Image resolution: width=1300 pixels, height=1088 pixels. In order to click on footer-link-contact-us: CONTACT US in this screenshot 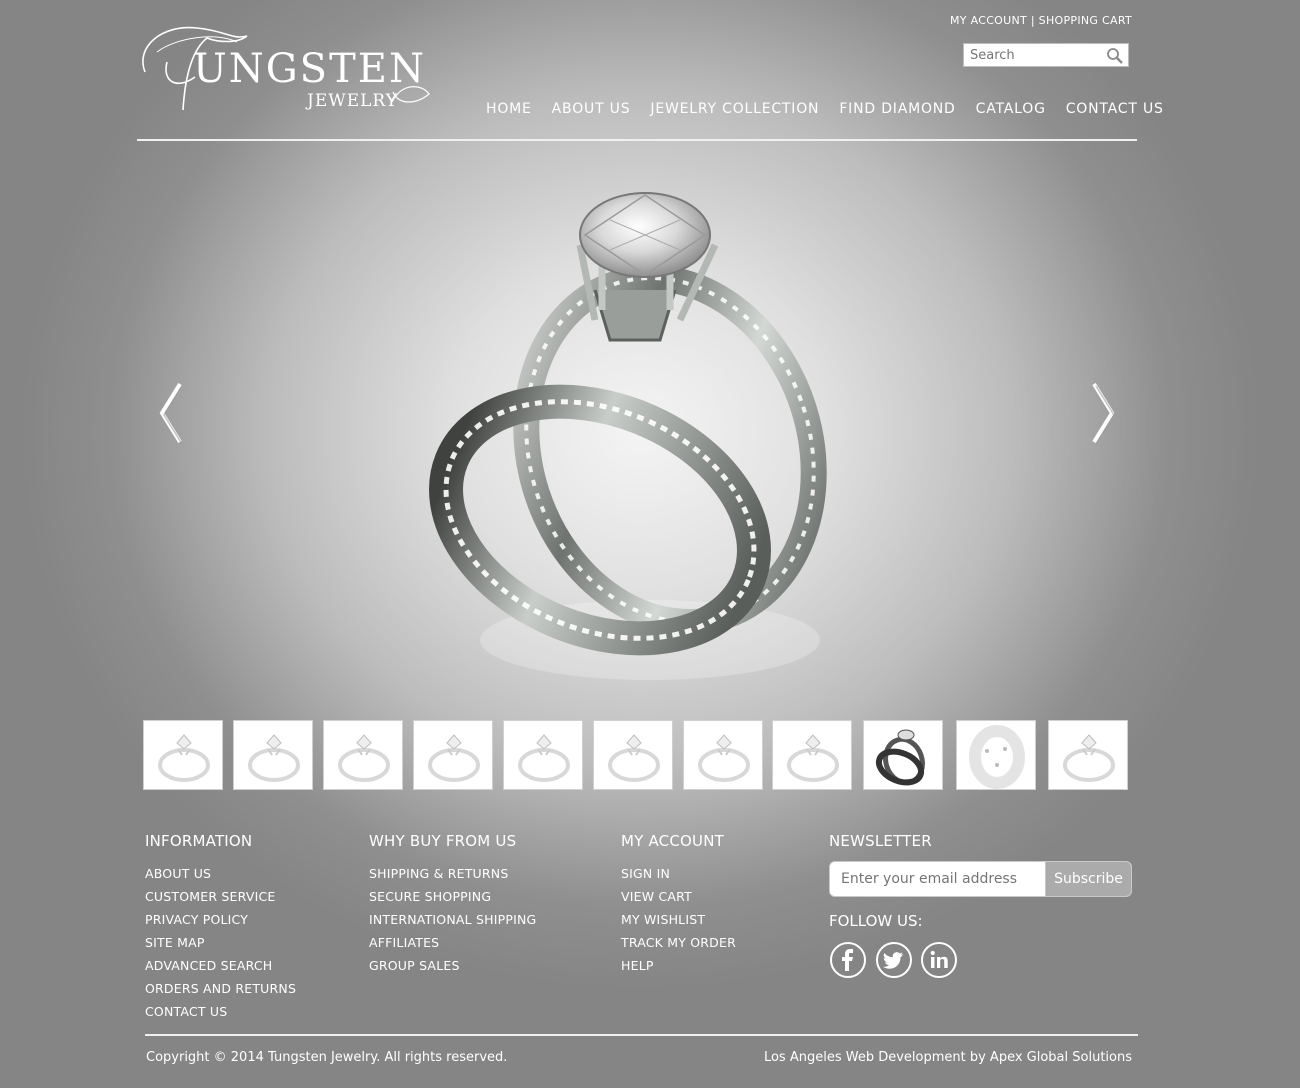, I will do `click(220, 1011)`.